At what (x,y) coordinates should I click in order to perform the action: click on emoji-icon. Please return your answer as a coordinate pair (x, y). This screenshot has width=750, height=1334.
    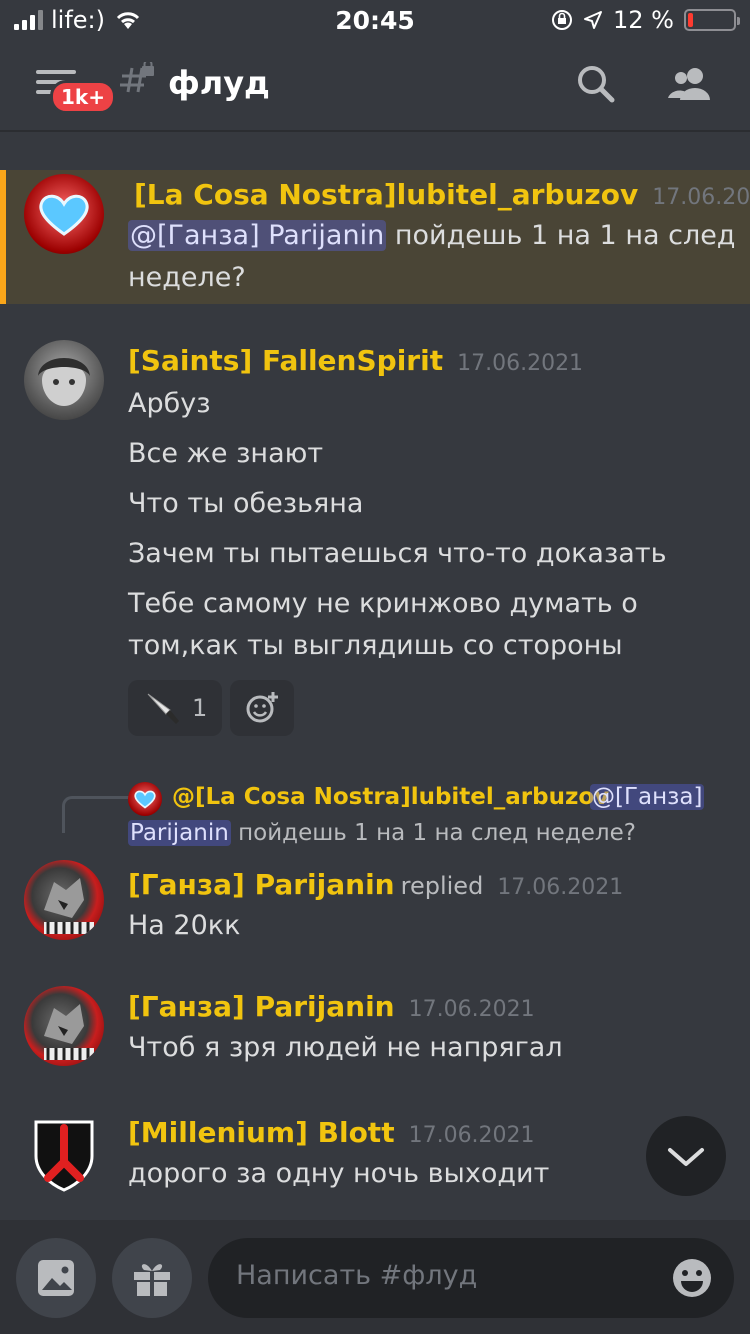
    Looking at the image, I should click on (692, 1278).